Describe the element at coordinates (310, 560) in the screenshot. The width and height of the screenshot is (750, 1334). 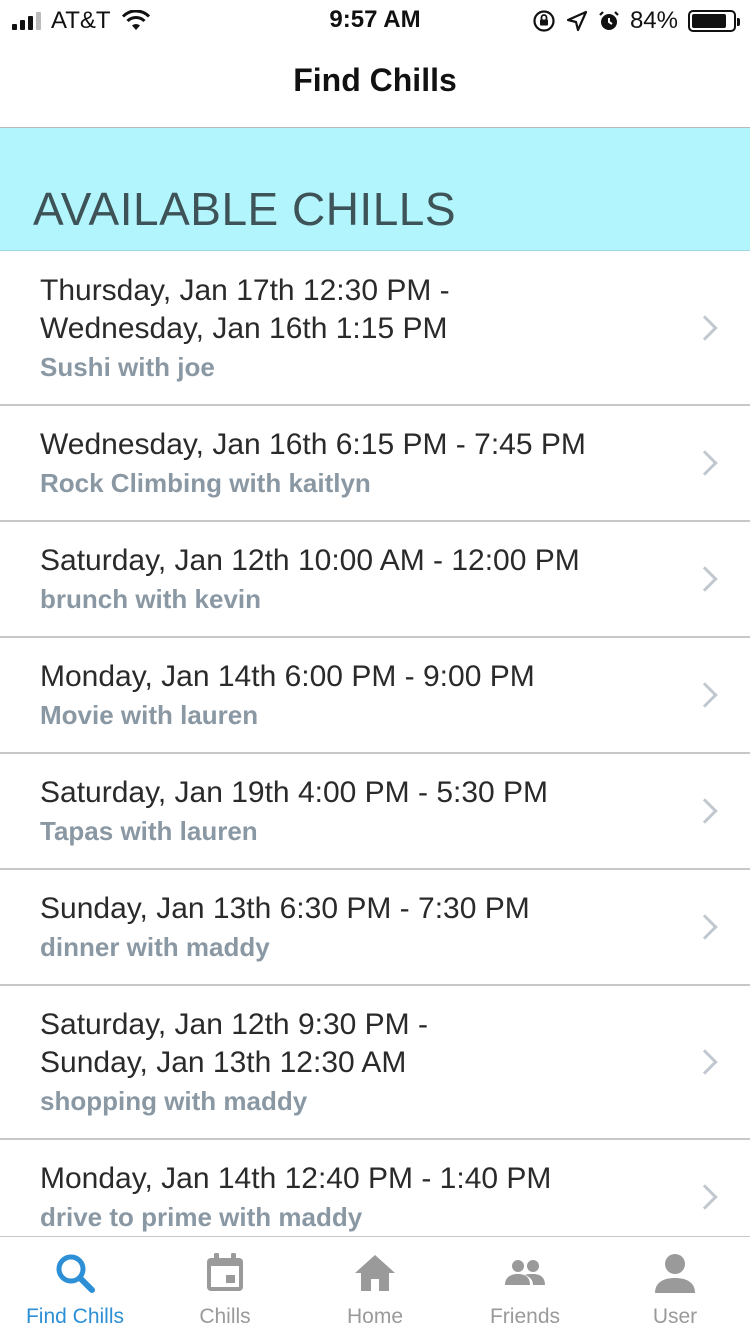
I see `chill-time: Saturday, Jan 12th 10:00 AM - 12:00 PM` at that location.